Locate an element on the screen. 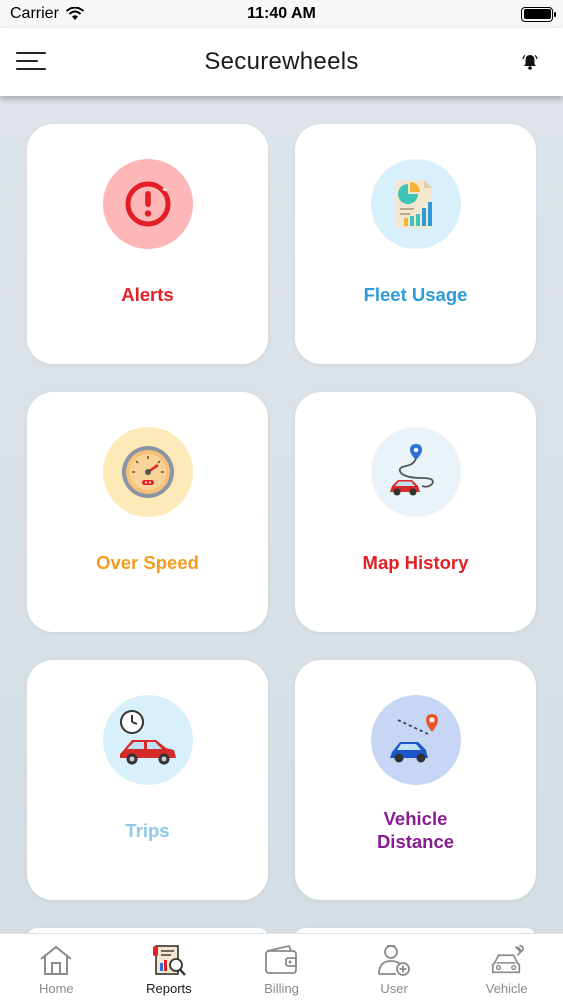 The width and height of the screenshot is (563, 1000). map-route-icon is located at coordinates (415, 472).